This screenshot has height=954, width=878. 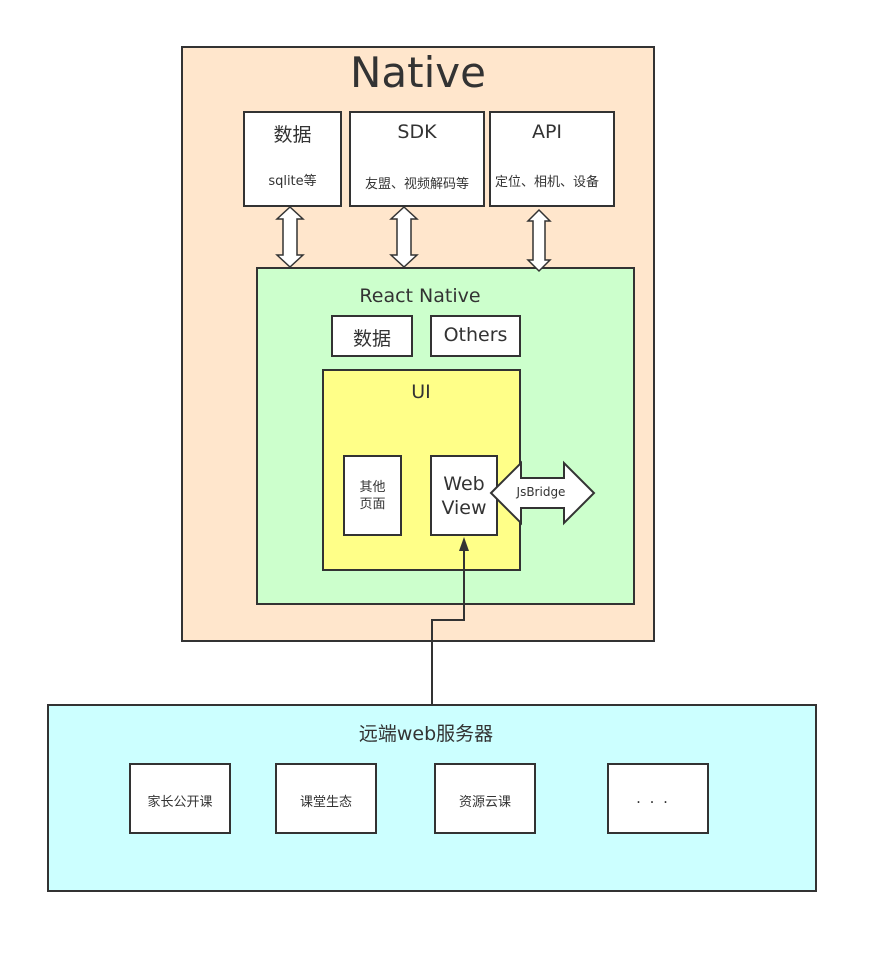 What do you see at coordinates (290, 237) in the screenshot?
I see `double-arrow-data` at bounding box center [290, 237].